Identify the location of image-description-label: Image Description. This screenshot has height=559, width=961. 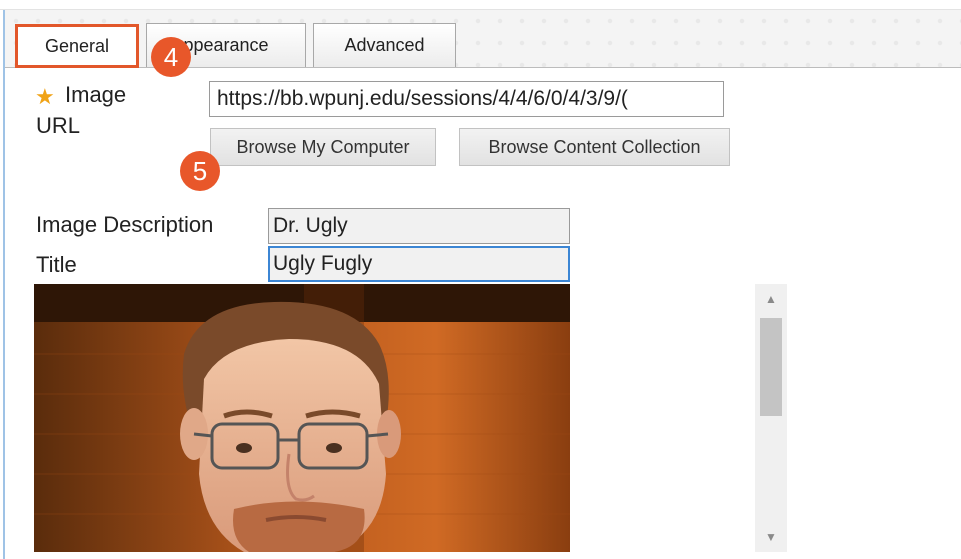
(125, 224).